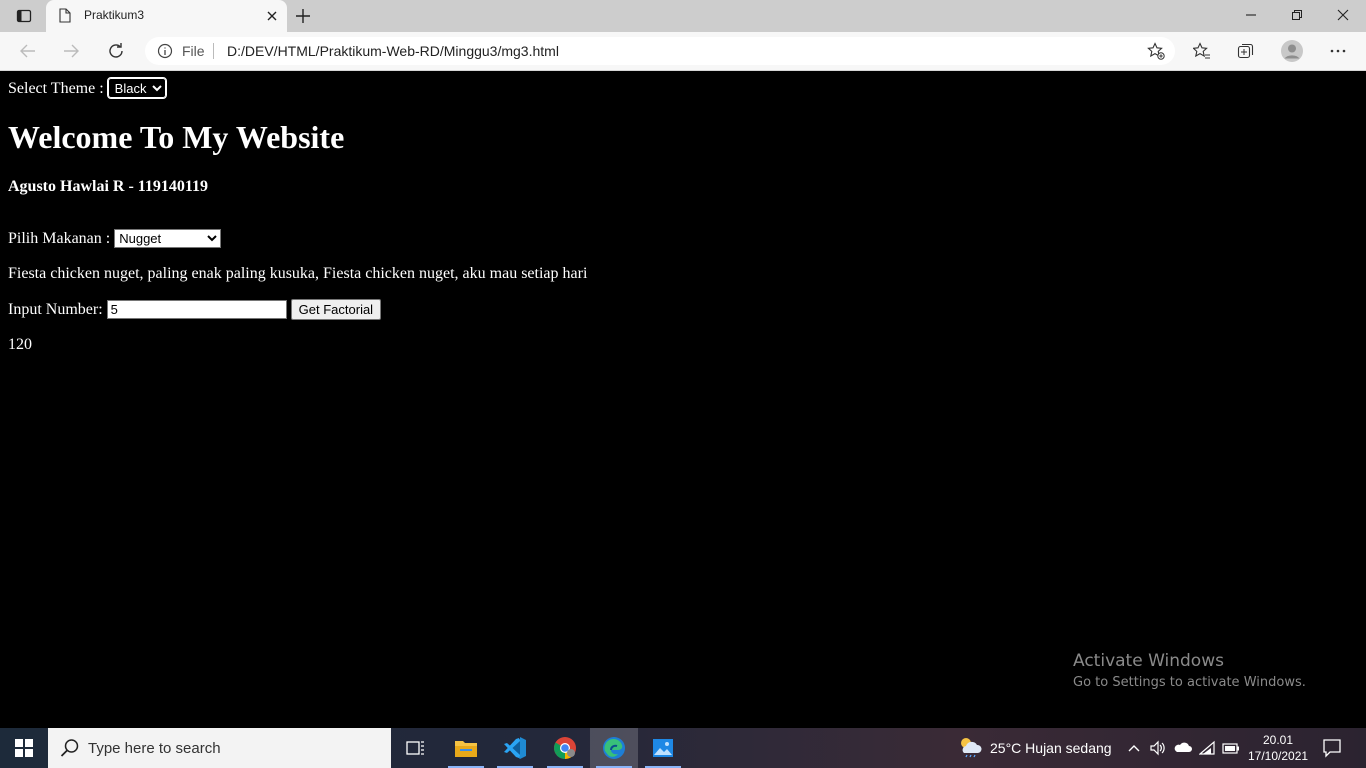 The height and width of the screenshot is (768, 1366). Describe the element at coordinates (1278, 740) in the screenshot. I see `clock-time: 20.01` at that location.